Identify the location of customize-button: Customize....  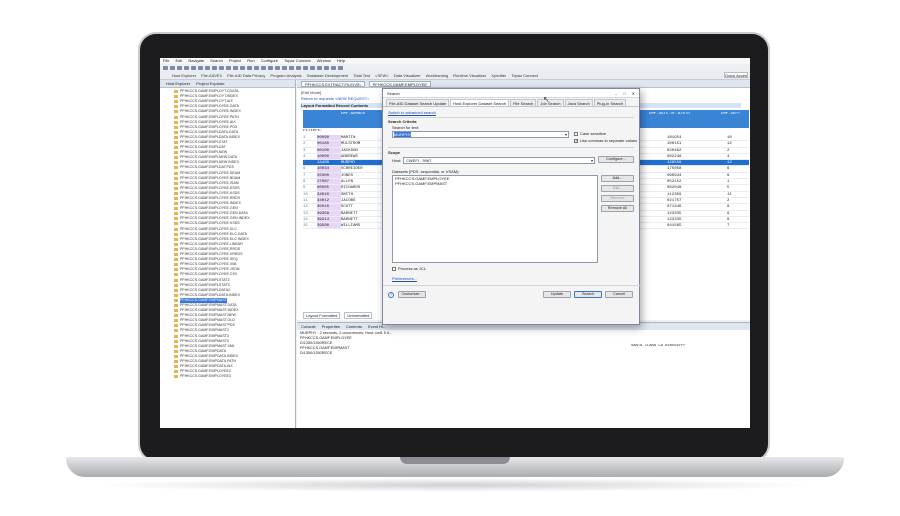
(412, 294).